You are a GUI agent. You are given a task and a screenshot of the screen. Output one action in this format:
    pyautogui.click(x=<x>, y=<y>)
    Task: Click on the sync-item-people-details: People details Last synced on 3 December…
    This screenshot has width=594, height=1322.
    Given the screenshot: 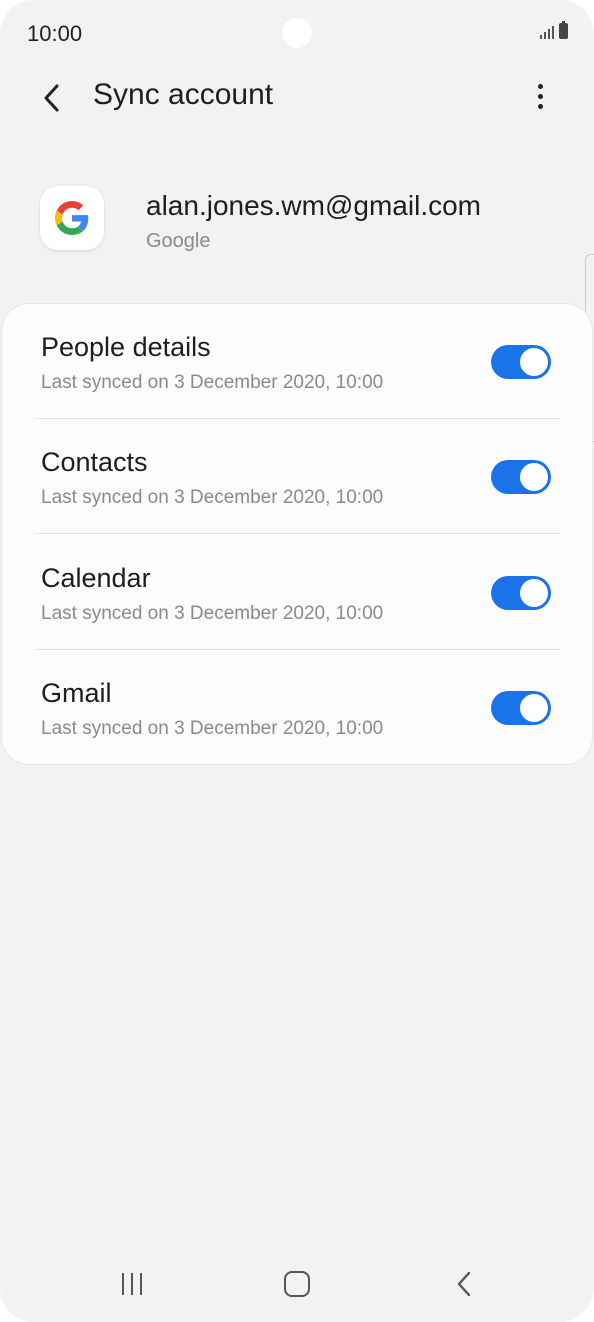 What is the action you would take?
    pyautogui.click(x=297, y=361)
    